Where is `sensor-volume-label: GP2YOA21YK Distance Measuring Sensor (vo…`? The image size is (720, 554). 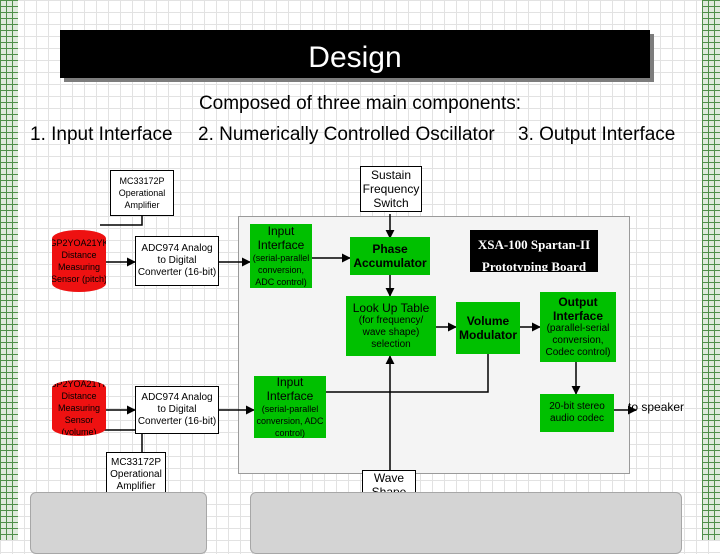
sensor-volume-label: GP2YOA21YK Distance Measuring Sensor (vo… is located at coordinates (79, 408).